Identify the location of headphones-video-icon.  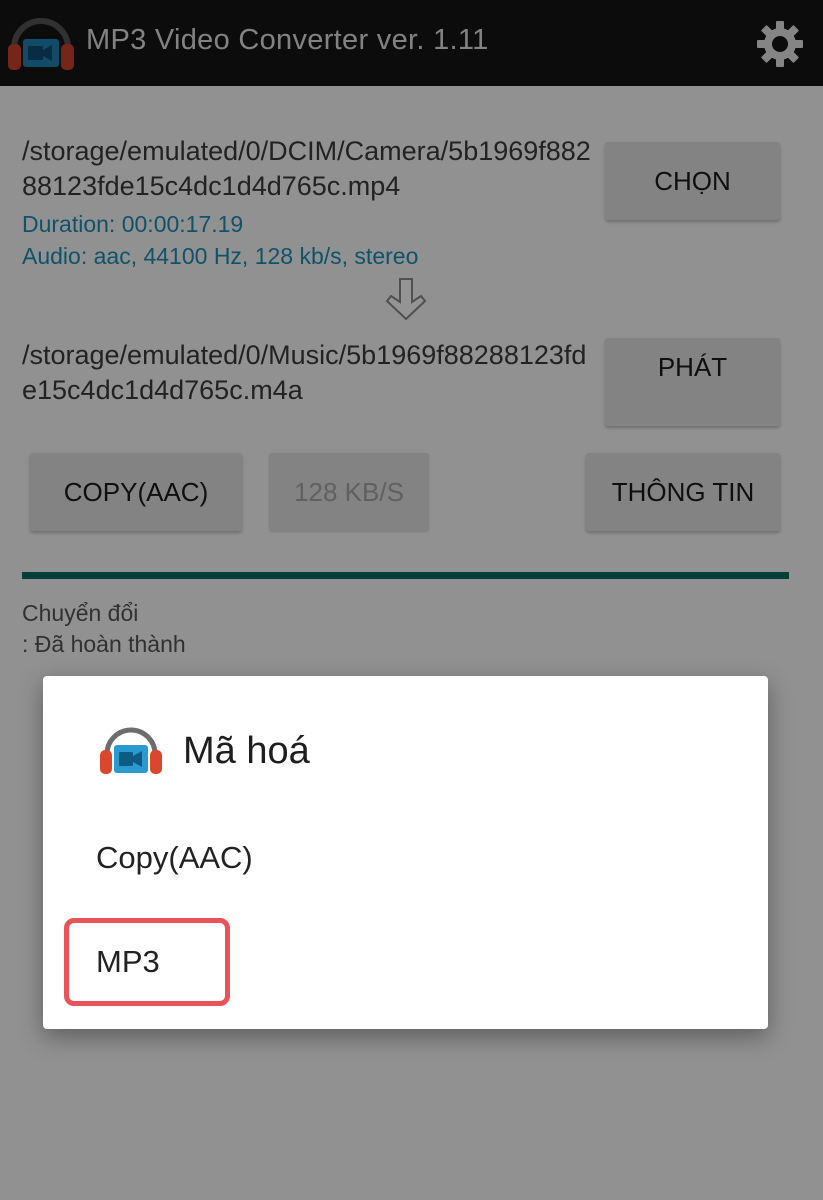
(131, 750).